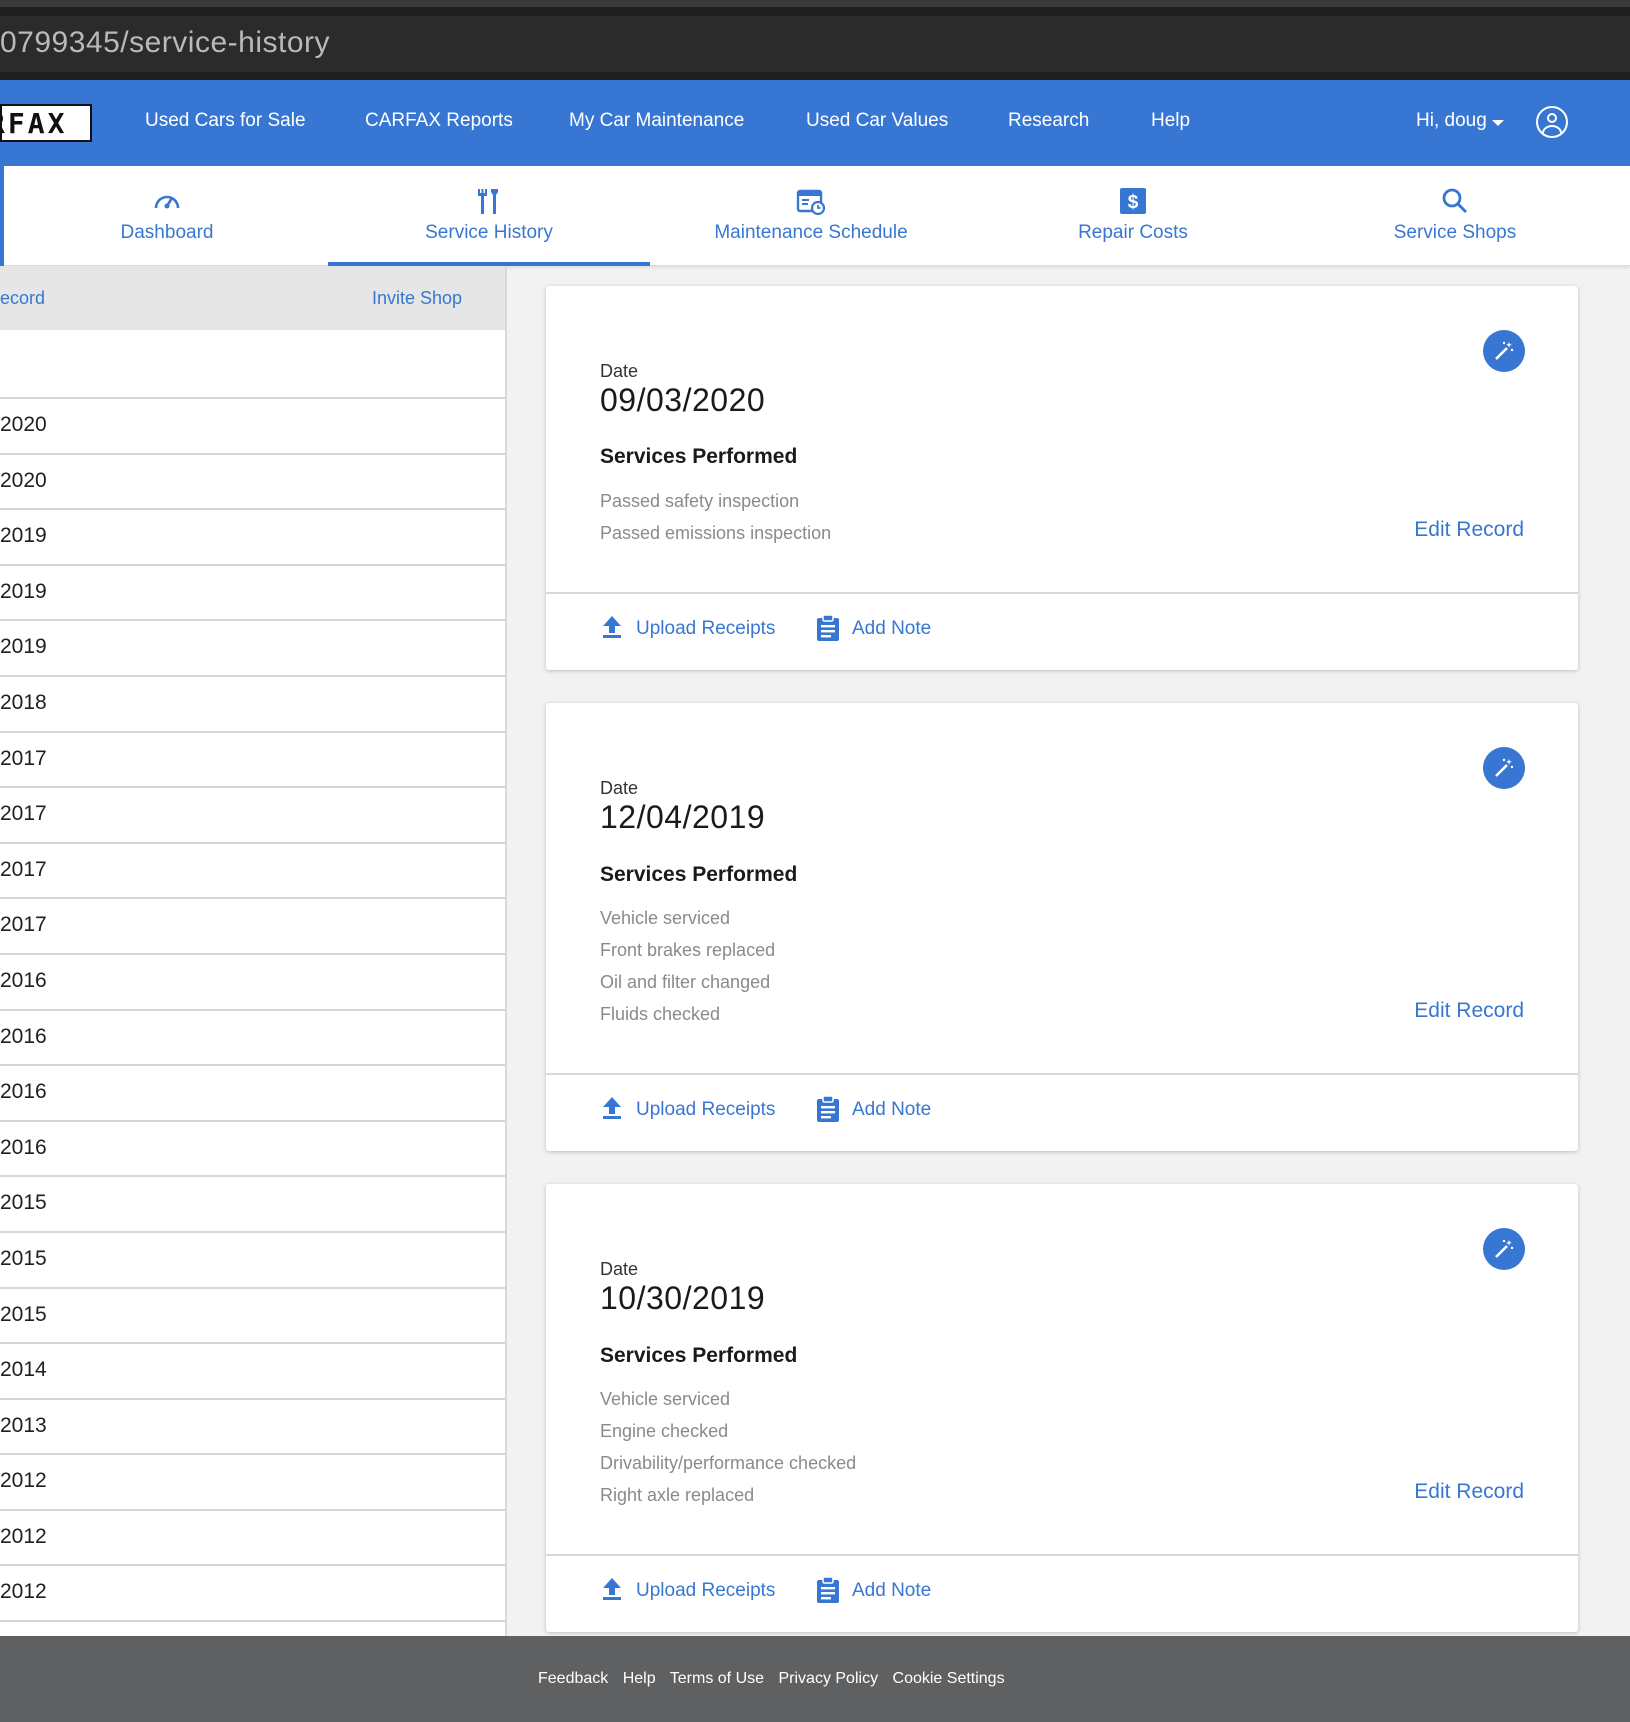  I want to click on tab-repair-costs: $ Repair Costs, so click(1133, 216).